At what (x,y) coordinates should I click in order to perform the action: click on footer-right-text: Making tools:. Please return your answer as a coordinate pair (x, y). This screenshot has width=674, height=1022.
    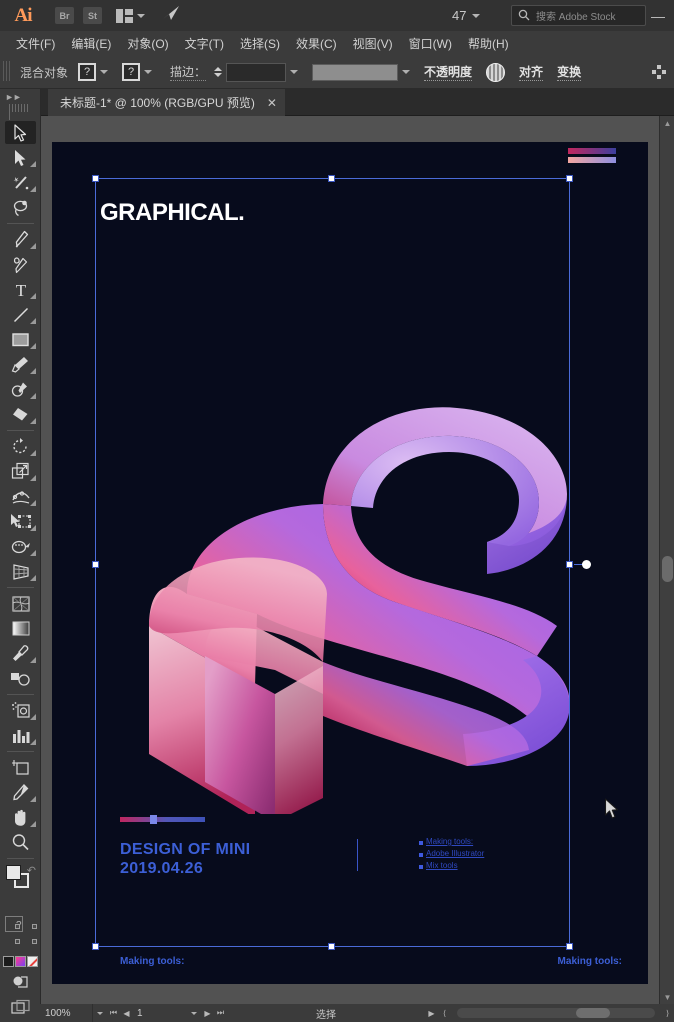
    Looking at the image, I should click on (590, 961).